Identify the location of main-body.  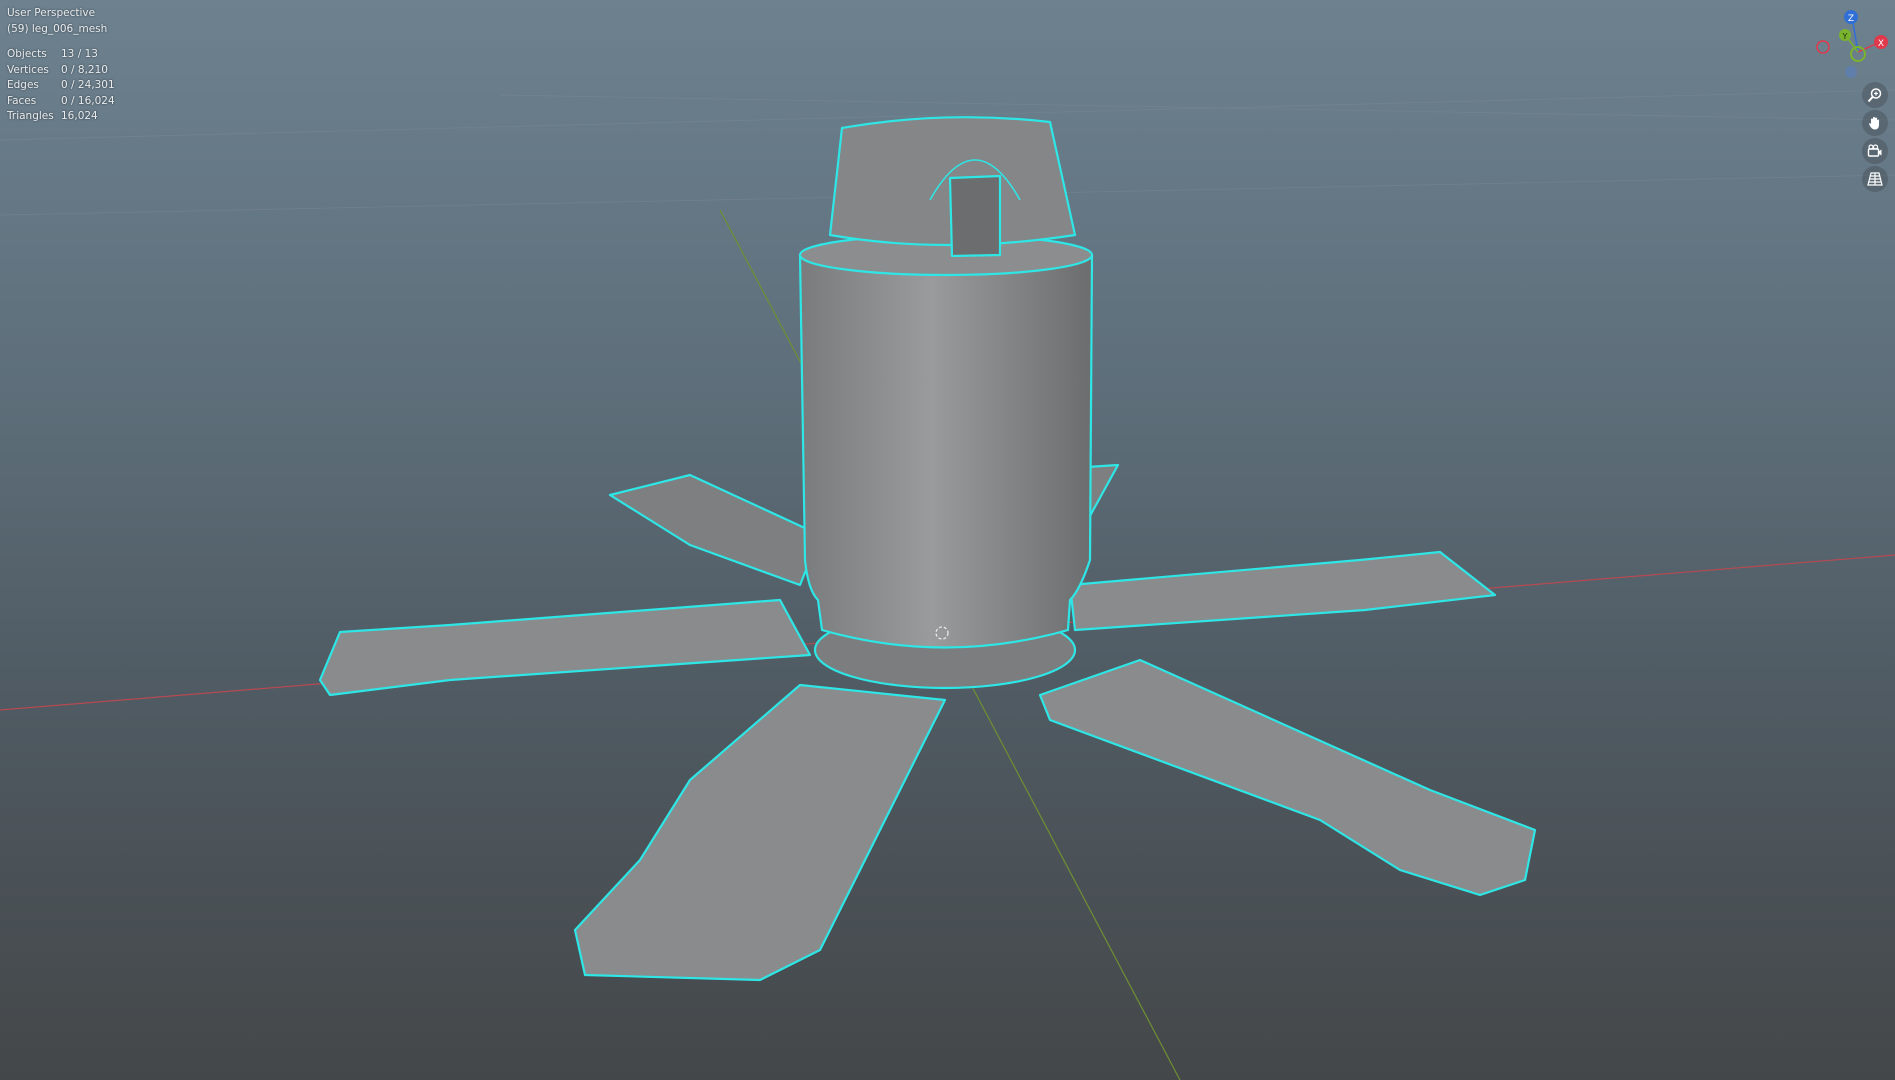
(946, 442).